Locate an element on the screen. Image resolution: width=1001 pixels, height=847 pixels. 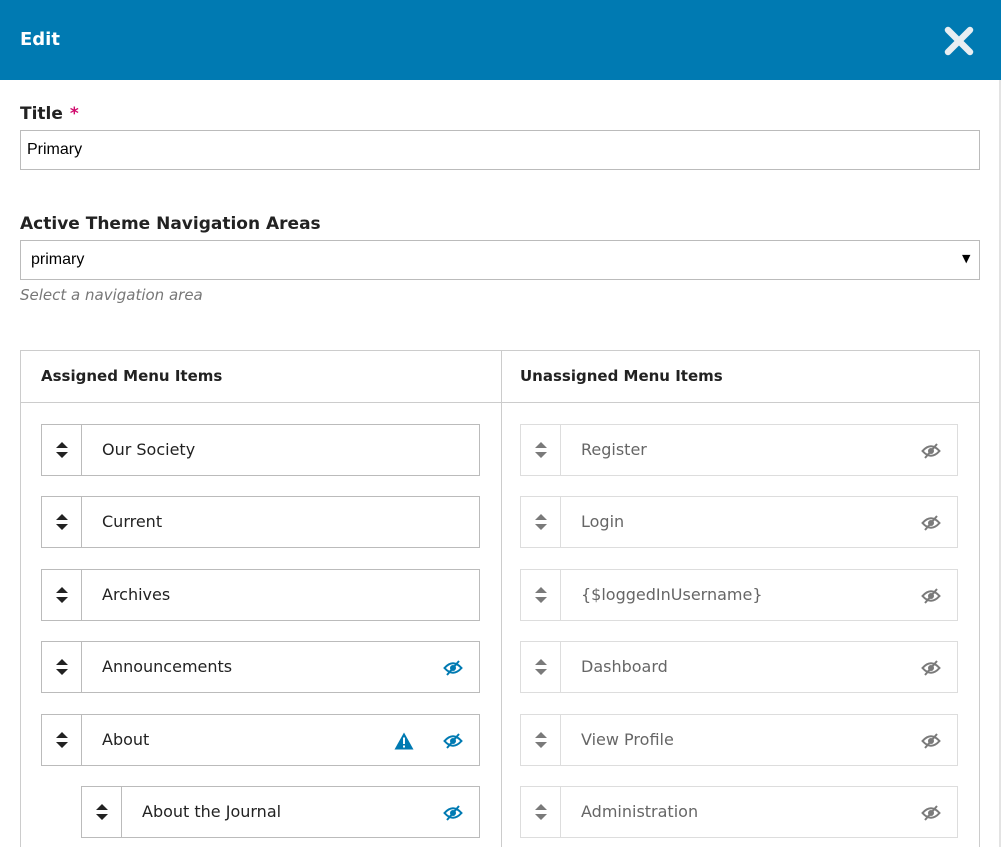
title-label: Title * is located at coordinates (49, 114).